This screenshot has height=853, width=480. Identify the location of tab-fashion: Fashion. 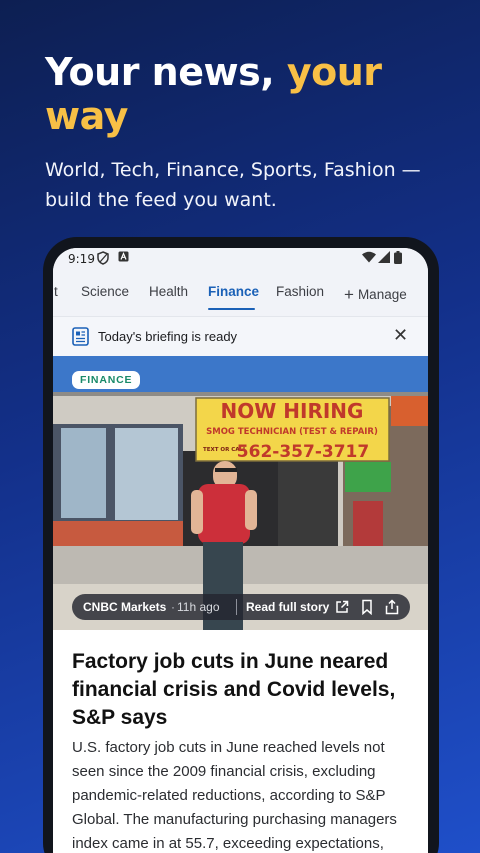
(300, 291).